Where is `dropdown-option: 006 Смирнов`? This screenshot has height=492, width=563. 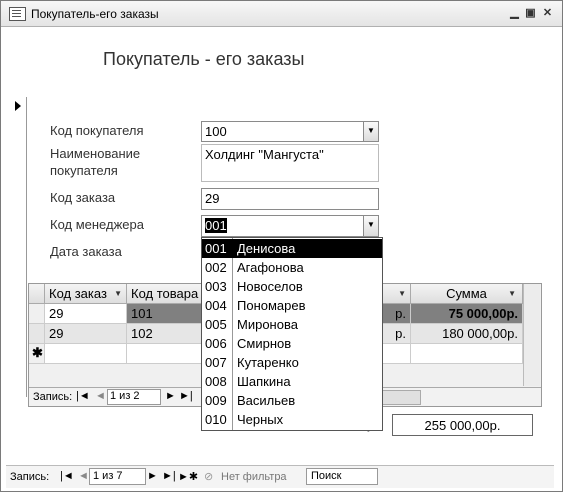 dropdown-option: 006 Смирнов is located at coordinates (292, 343).